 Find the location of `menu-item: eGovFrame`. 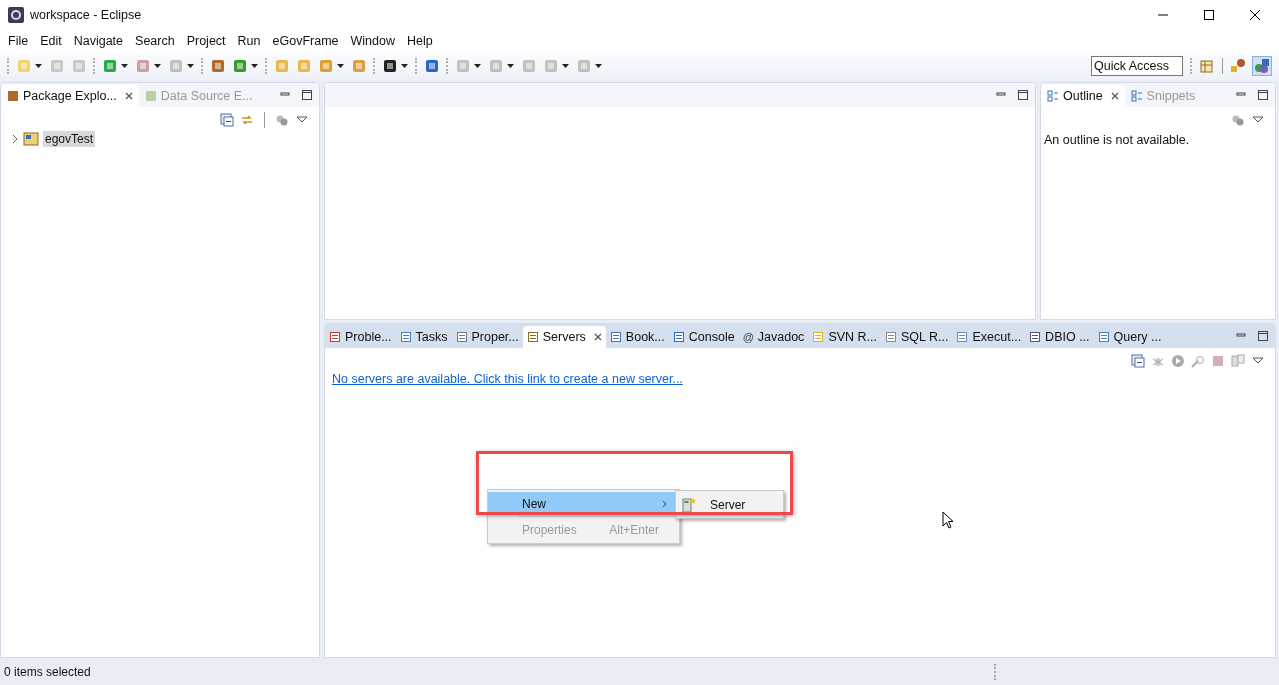

menu-item: eGovFrame is located at coordinates (305, 41).